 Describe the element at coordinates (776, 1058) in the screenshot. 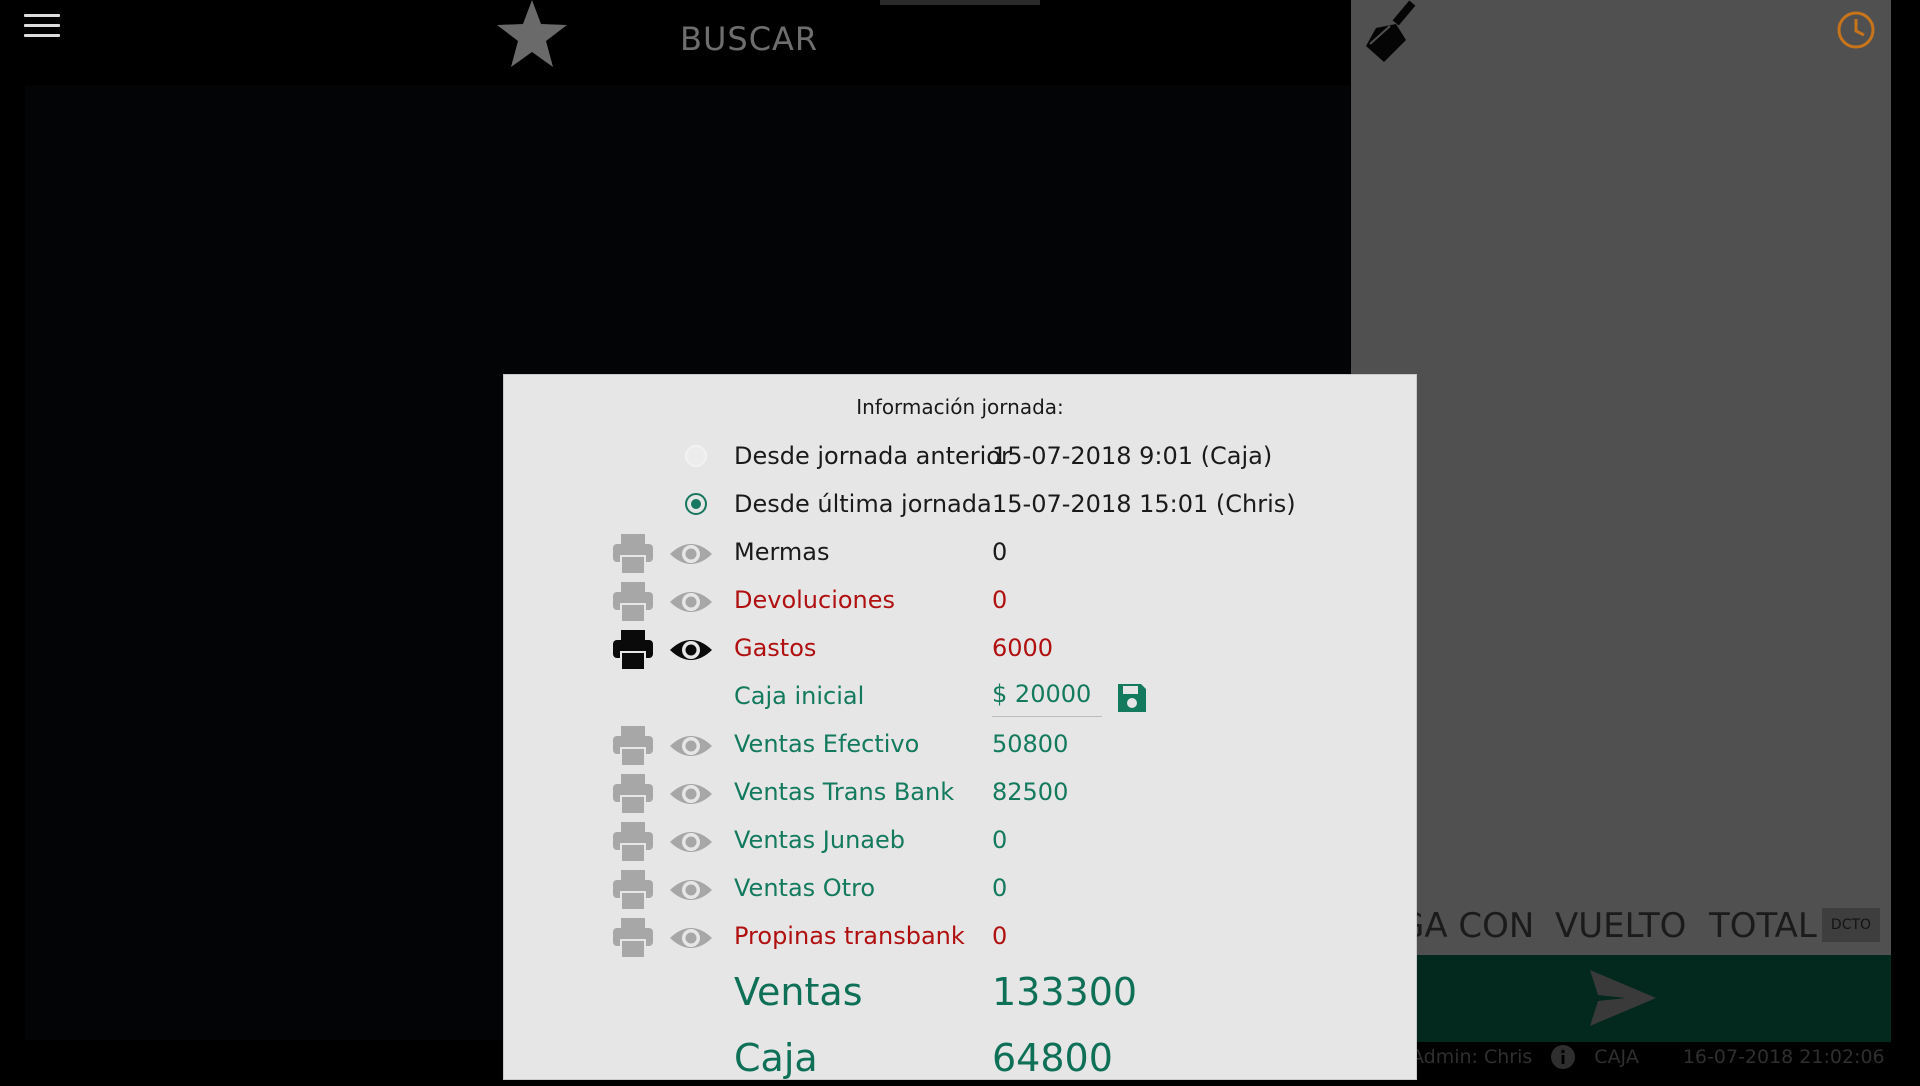

I see `total-label: Caja` at that location.